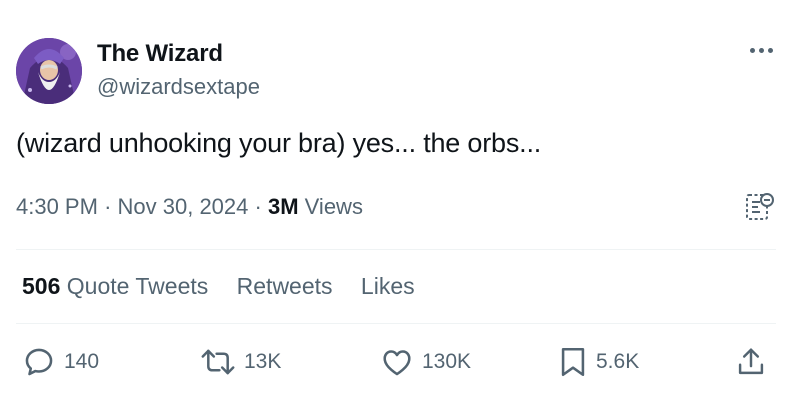  What do you see at coordinates (41, 286) in the screenshot?
I see `quote-count: 506` at bounding box center [41, 286].